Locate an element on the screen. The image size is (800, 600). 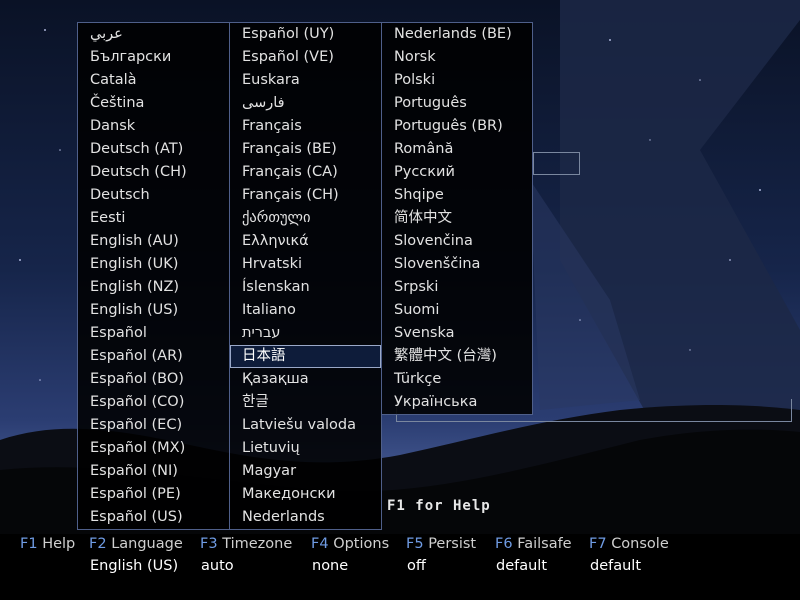
language-option: Català is located at coordinates (153, 80).